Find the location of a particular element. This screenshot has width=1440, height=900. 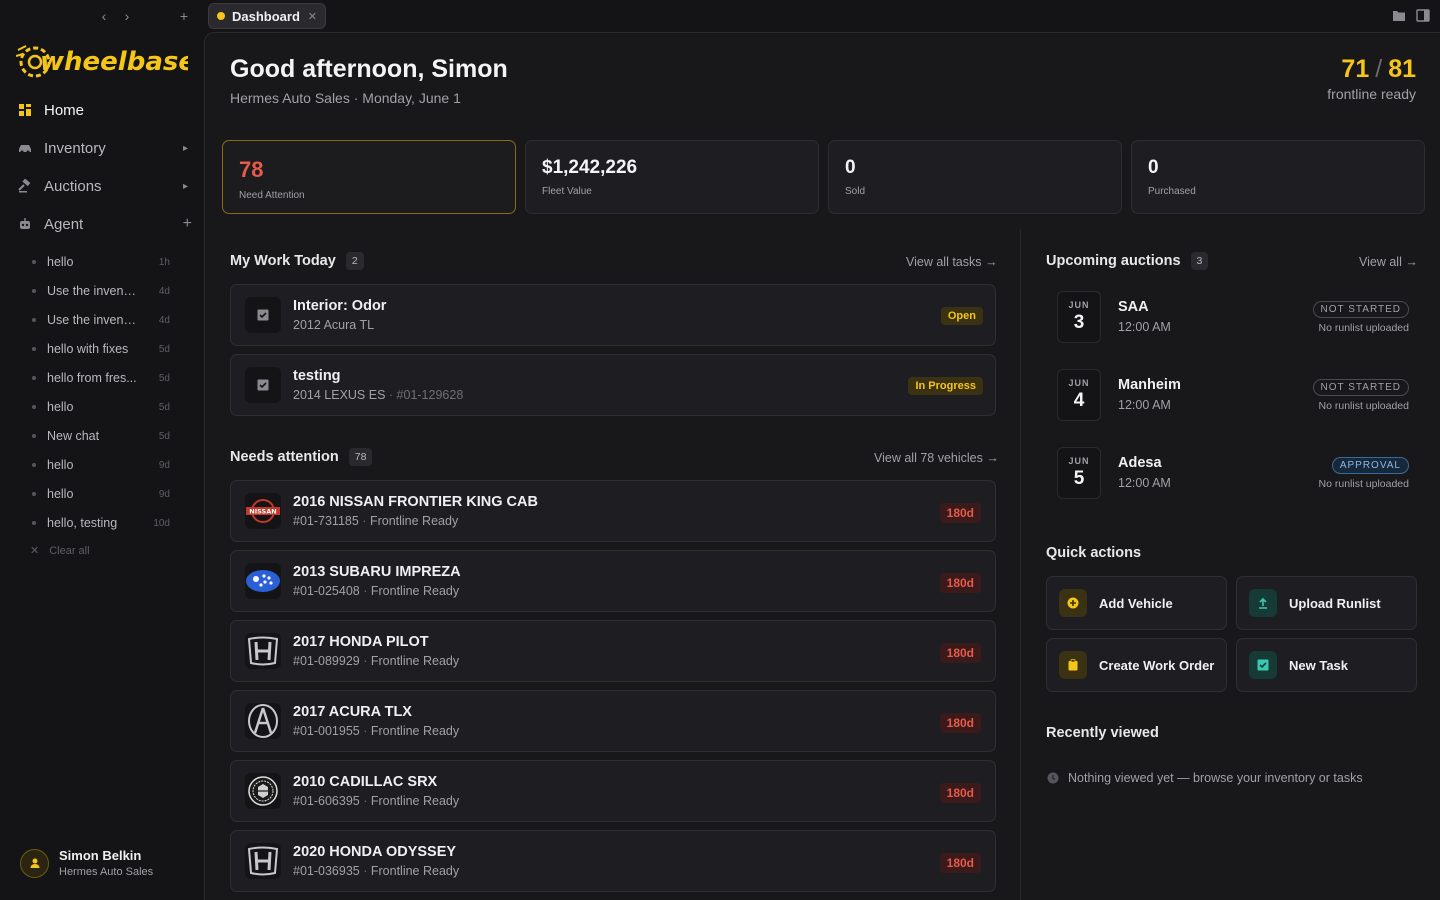

recently-viewed-heading: Recently viewed is located at coordinates (1102, 733).